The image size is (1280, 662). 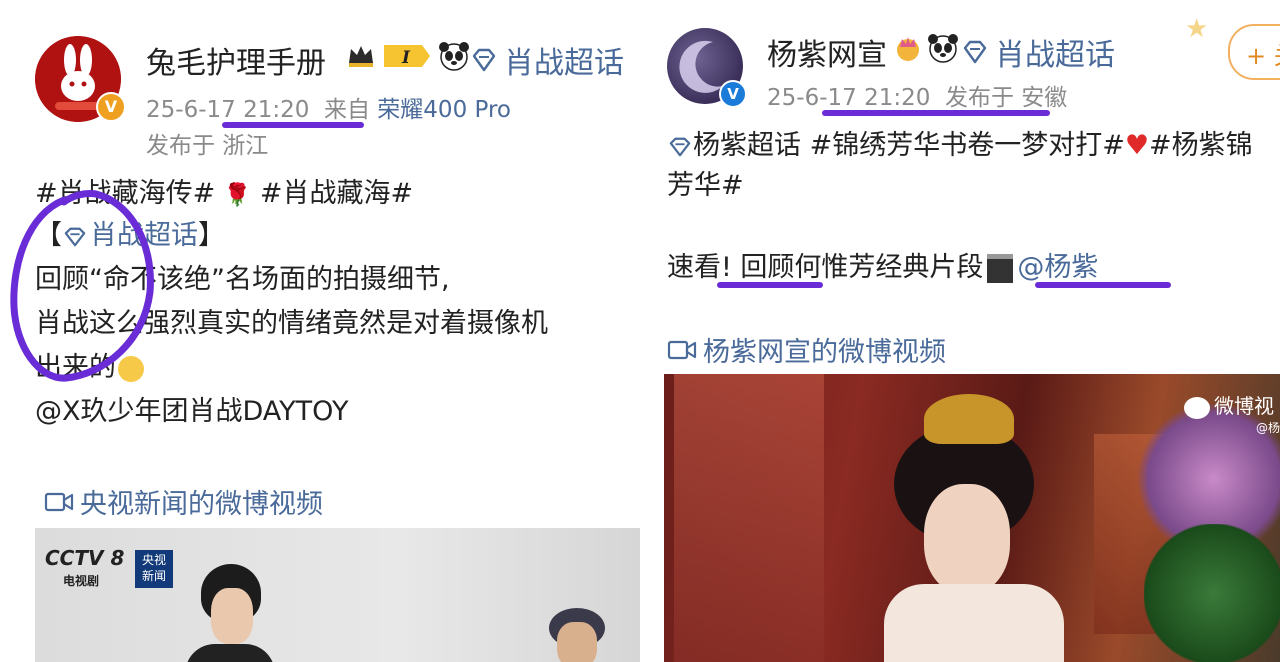 What do you see at coordinates (81, 581) in the screenshot?
I see `channel-sub: 电视剧` at bounding box center [81, 581].